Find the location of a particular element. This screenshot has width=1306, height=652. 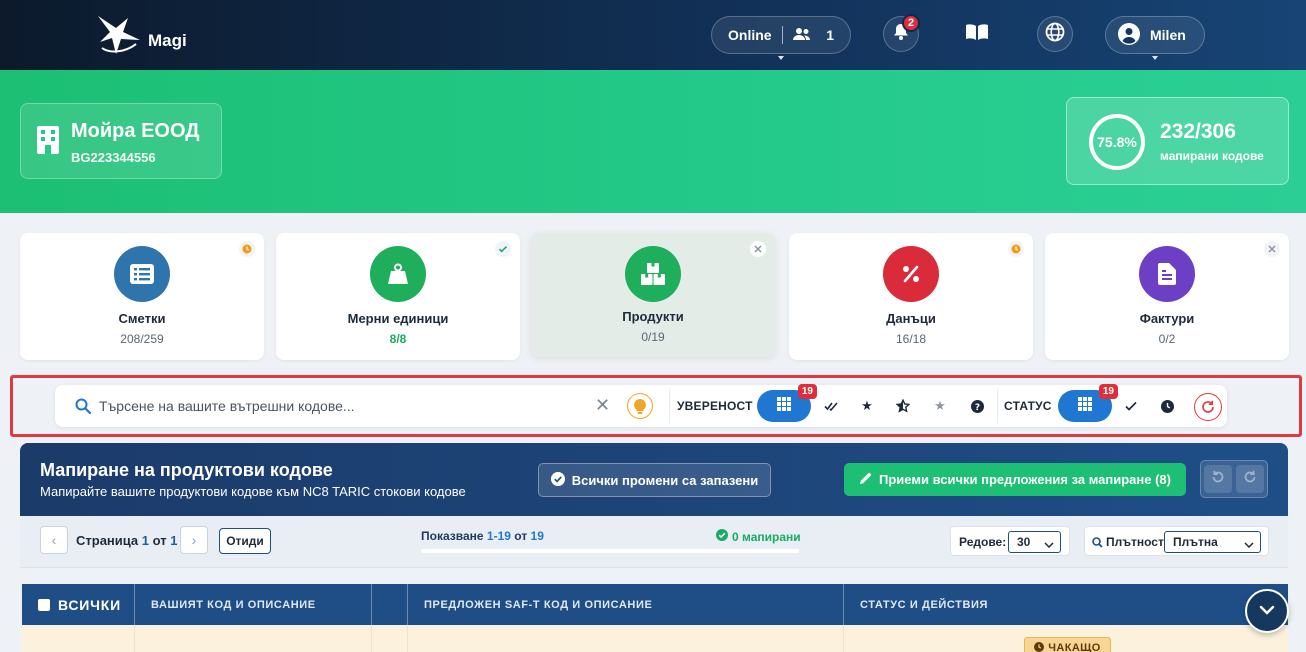

star-icon: ★ is located at coordinates (867, 406).